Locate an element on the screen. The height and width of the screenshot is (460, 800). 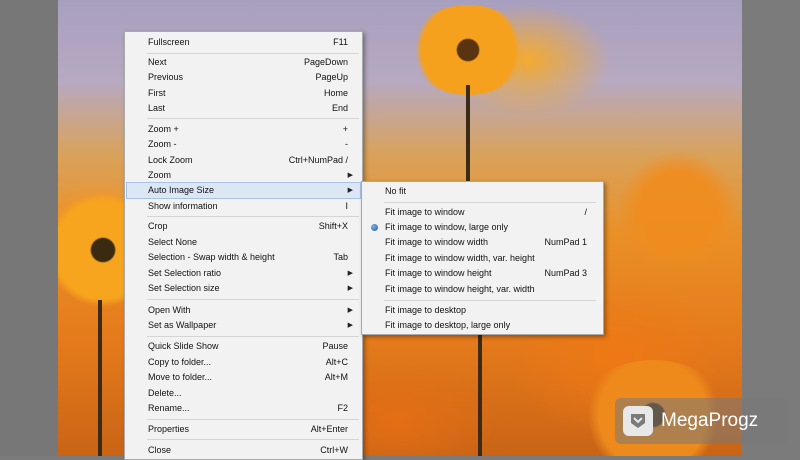
menu-item-label: Open With is located at coordinates (169, 310).